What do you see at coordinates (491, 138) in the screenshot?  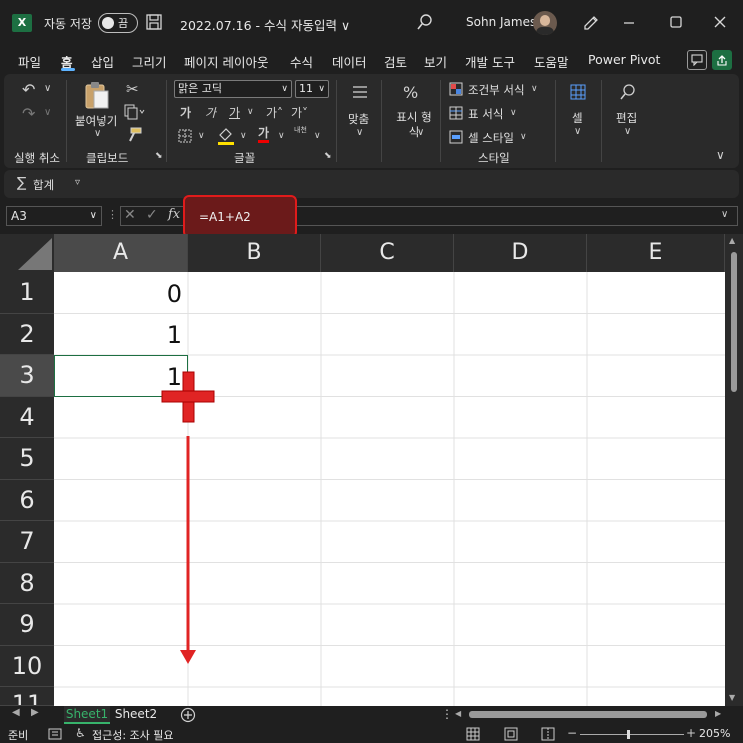 I see `cell-styles-label: 셀 스타일` at bounding box center [491, 138].